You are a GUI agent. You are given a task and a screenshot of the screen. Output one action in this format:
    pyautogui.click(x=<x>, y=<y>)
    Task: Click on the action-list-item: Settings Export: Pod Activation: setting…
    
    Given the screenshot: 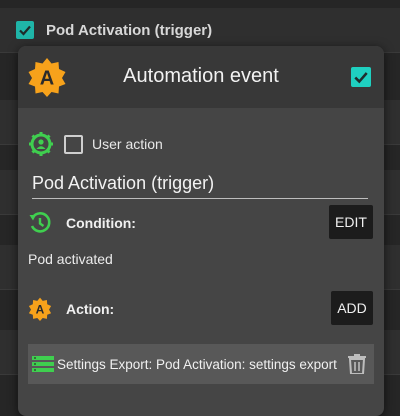 What is the action you would take?
    pyautogui.click(x=201, y=364)
    